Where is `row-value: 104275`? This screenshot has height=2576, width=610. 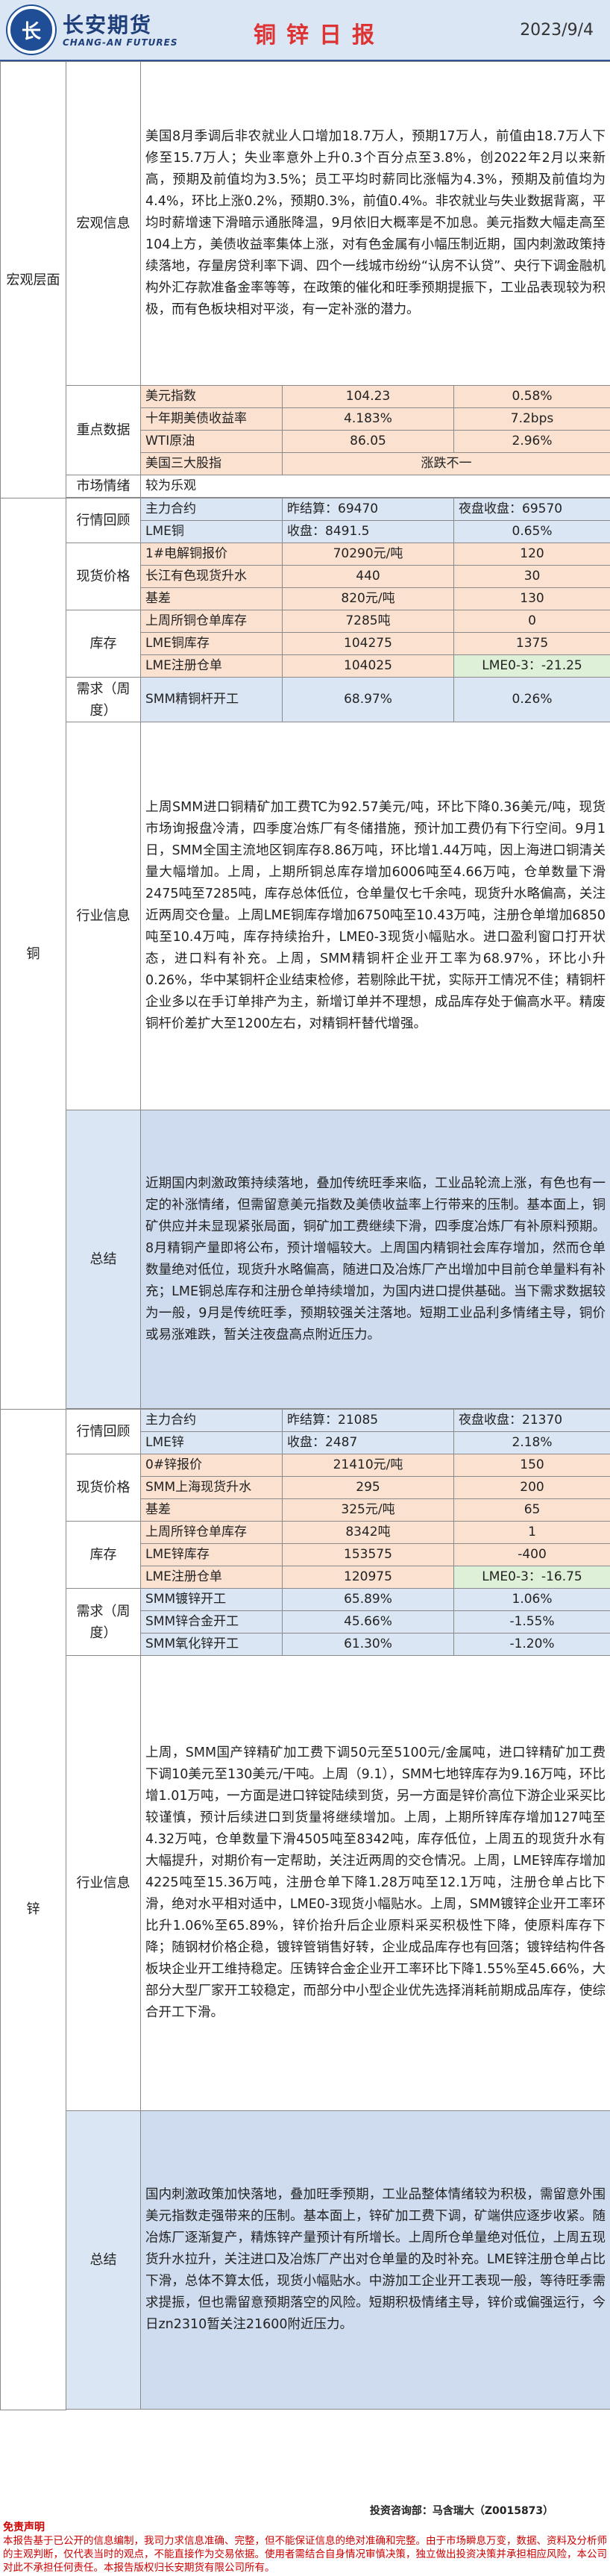 row-value: 104275 is located at coordinates (368, 643).